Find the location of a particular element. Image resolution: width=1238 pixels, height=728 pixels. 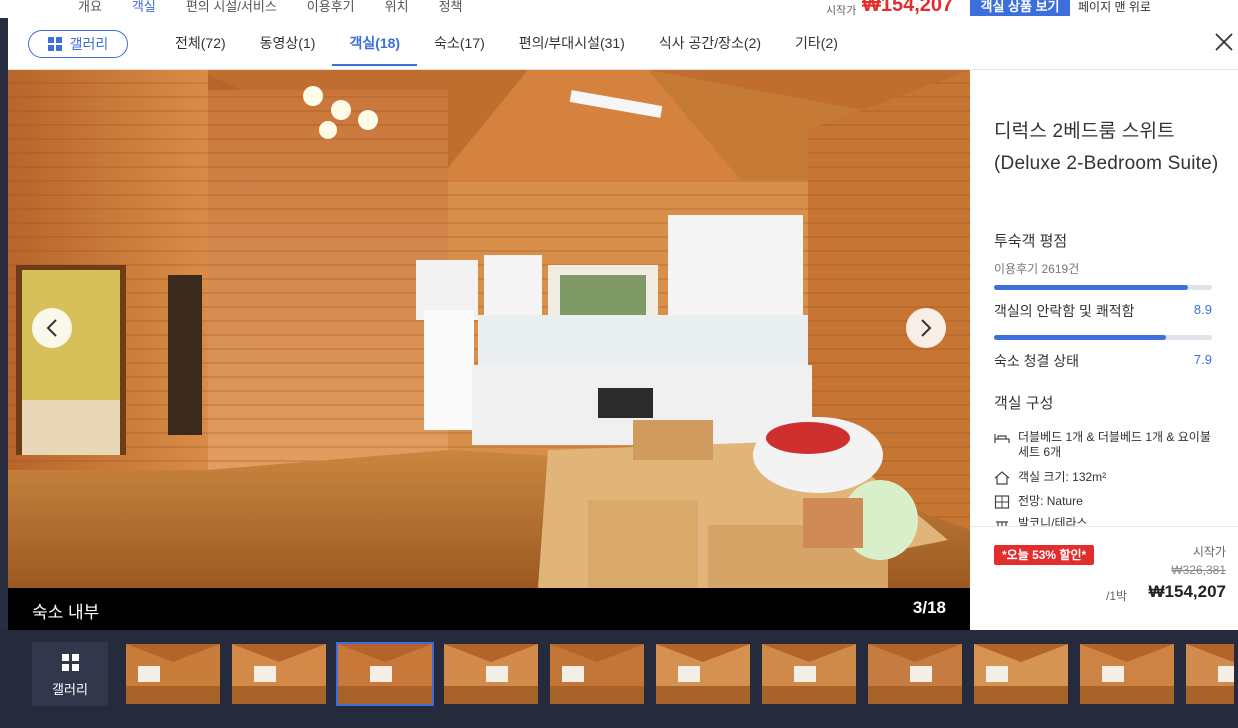

photo-counter: 3/18 is located at coordinates (929, 607).